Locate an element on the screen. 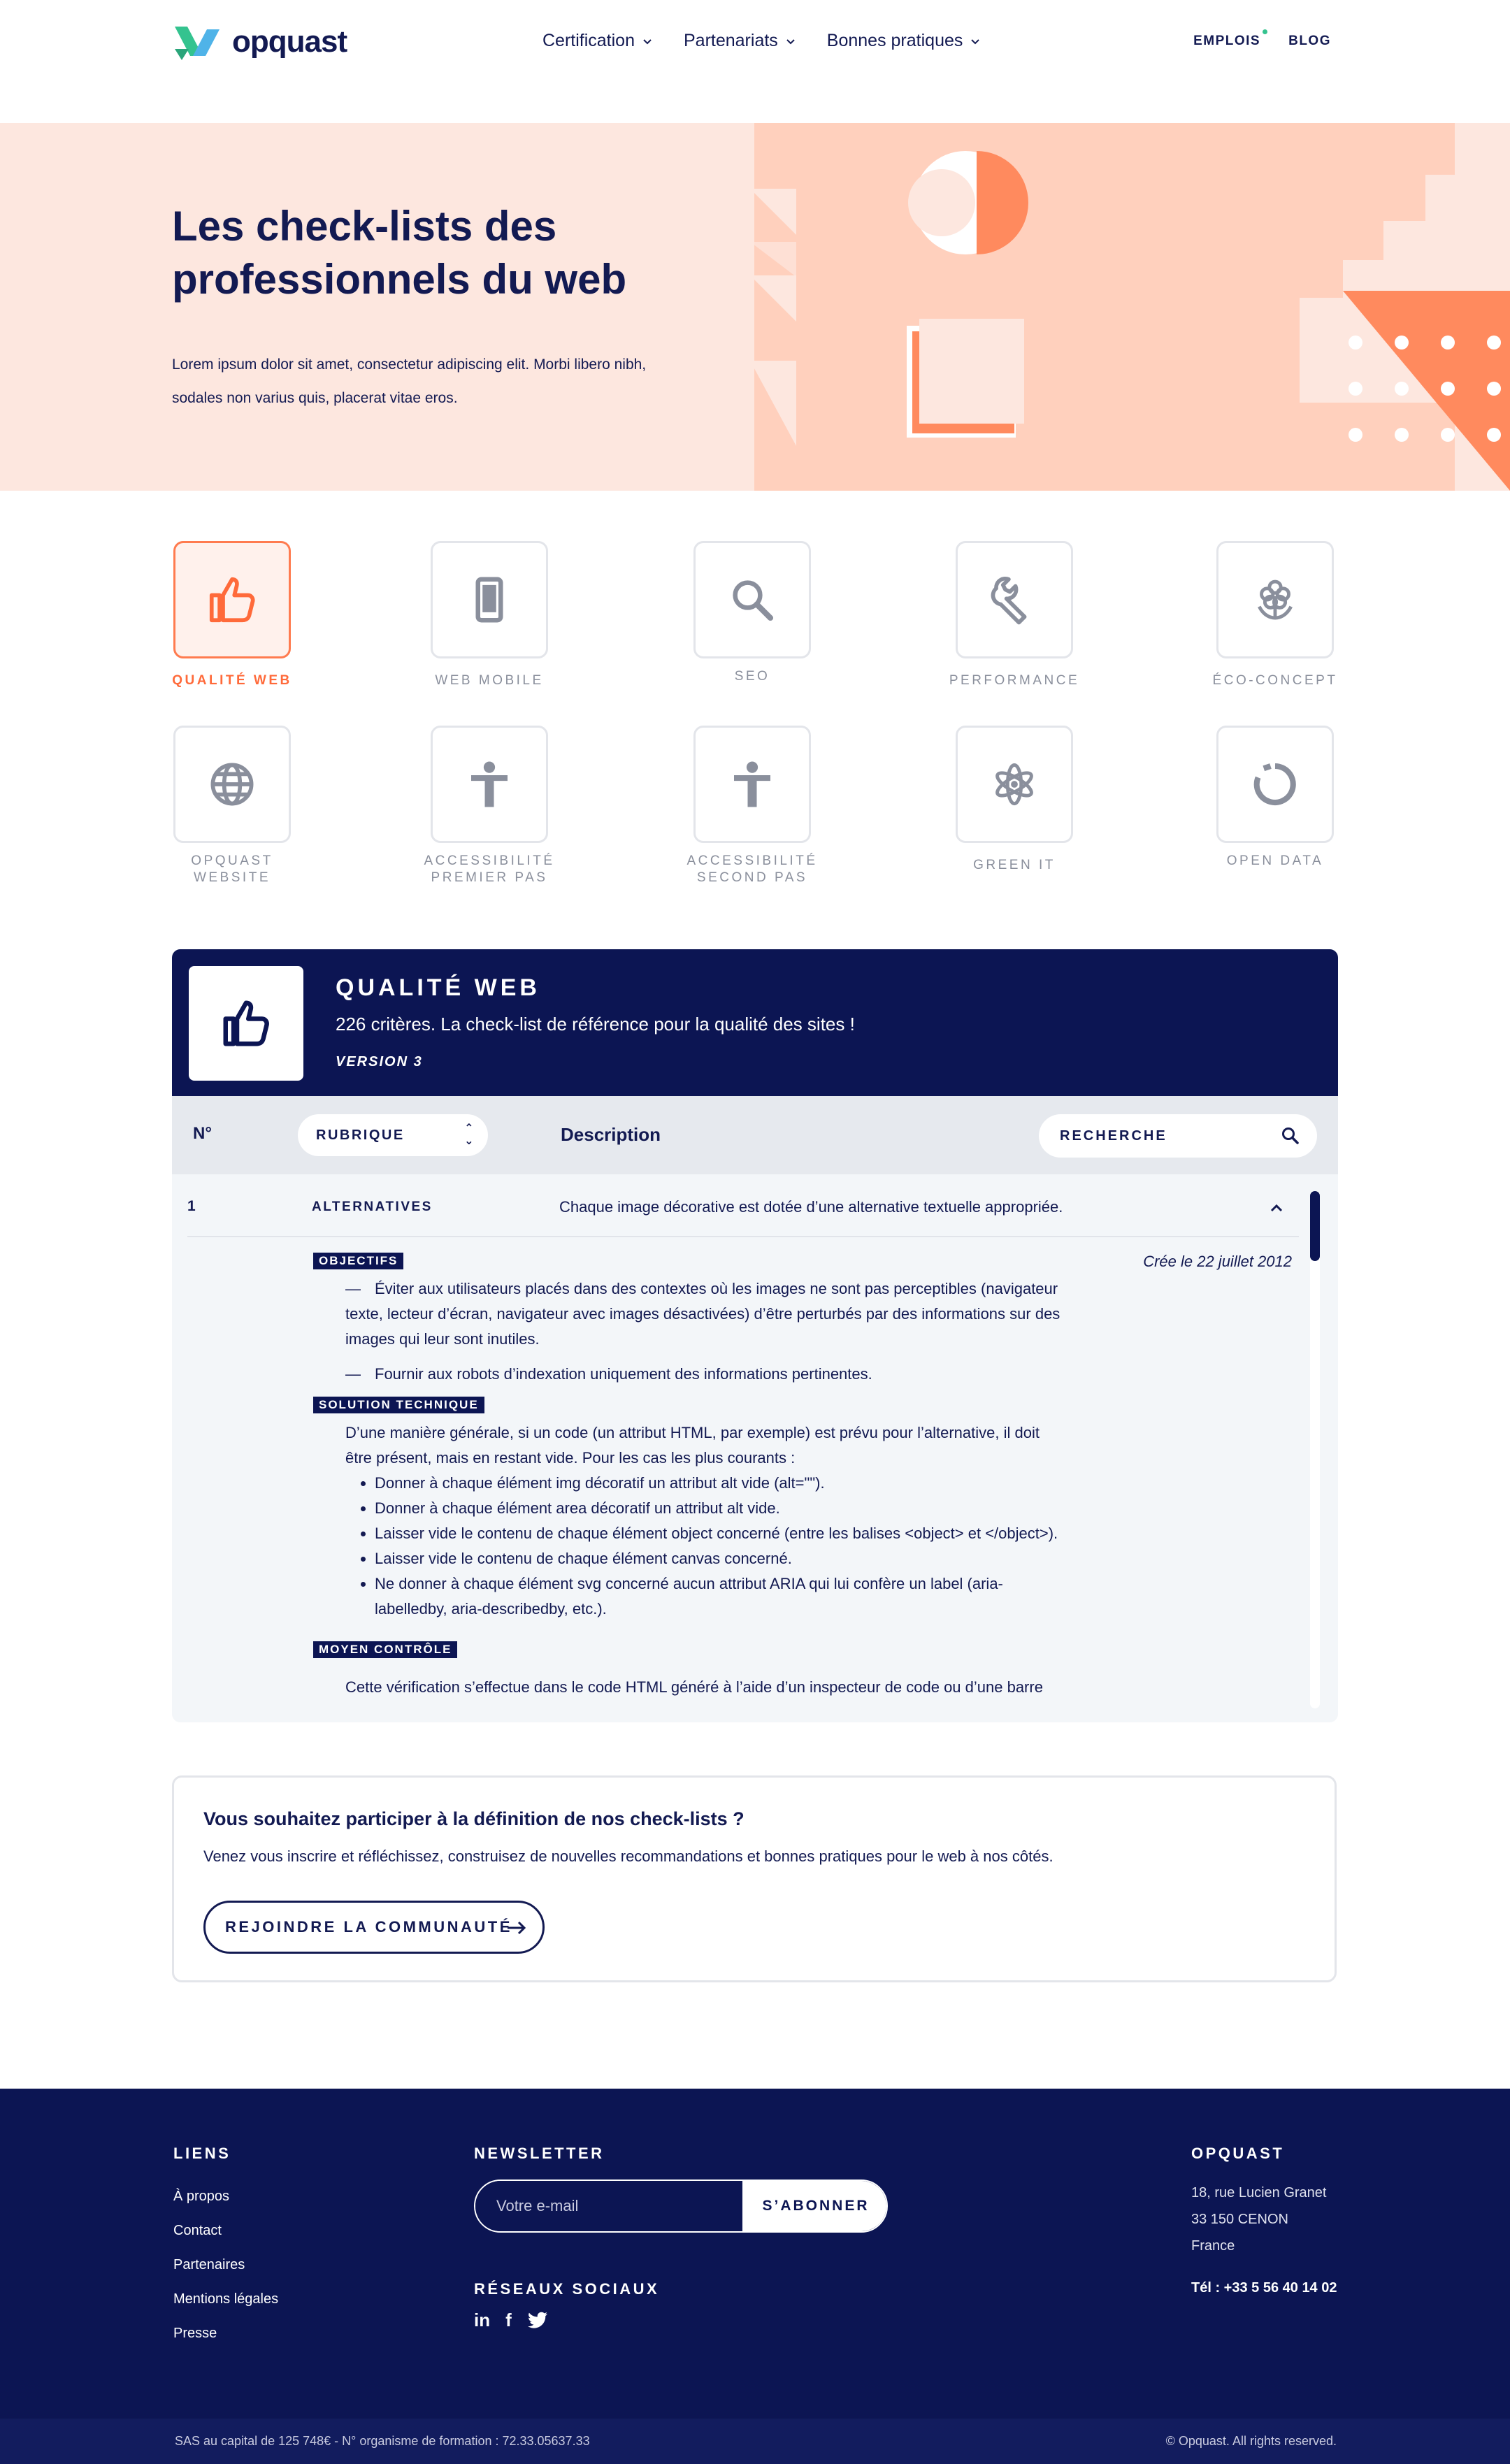  nav-partenariats: Partenariats is located at coordinates (740, 41).